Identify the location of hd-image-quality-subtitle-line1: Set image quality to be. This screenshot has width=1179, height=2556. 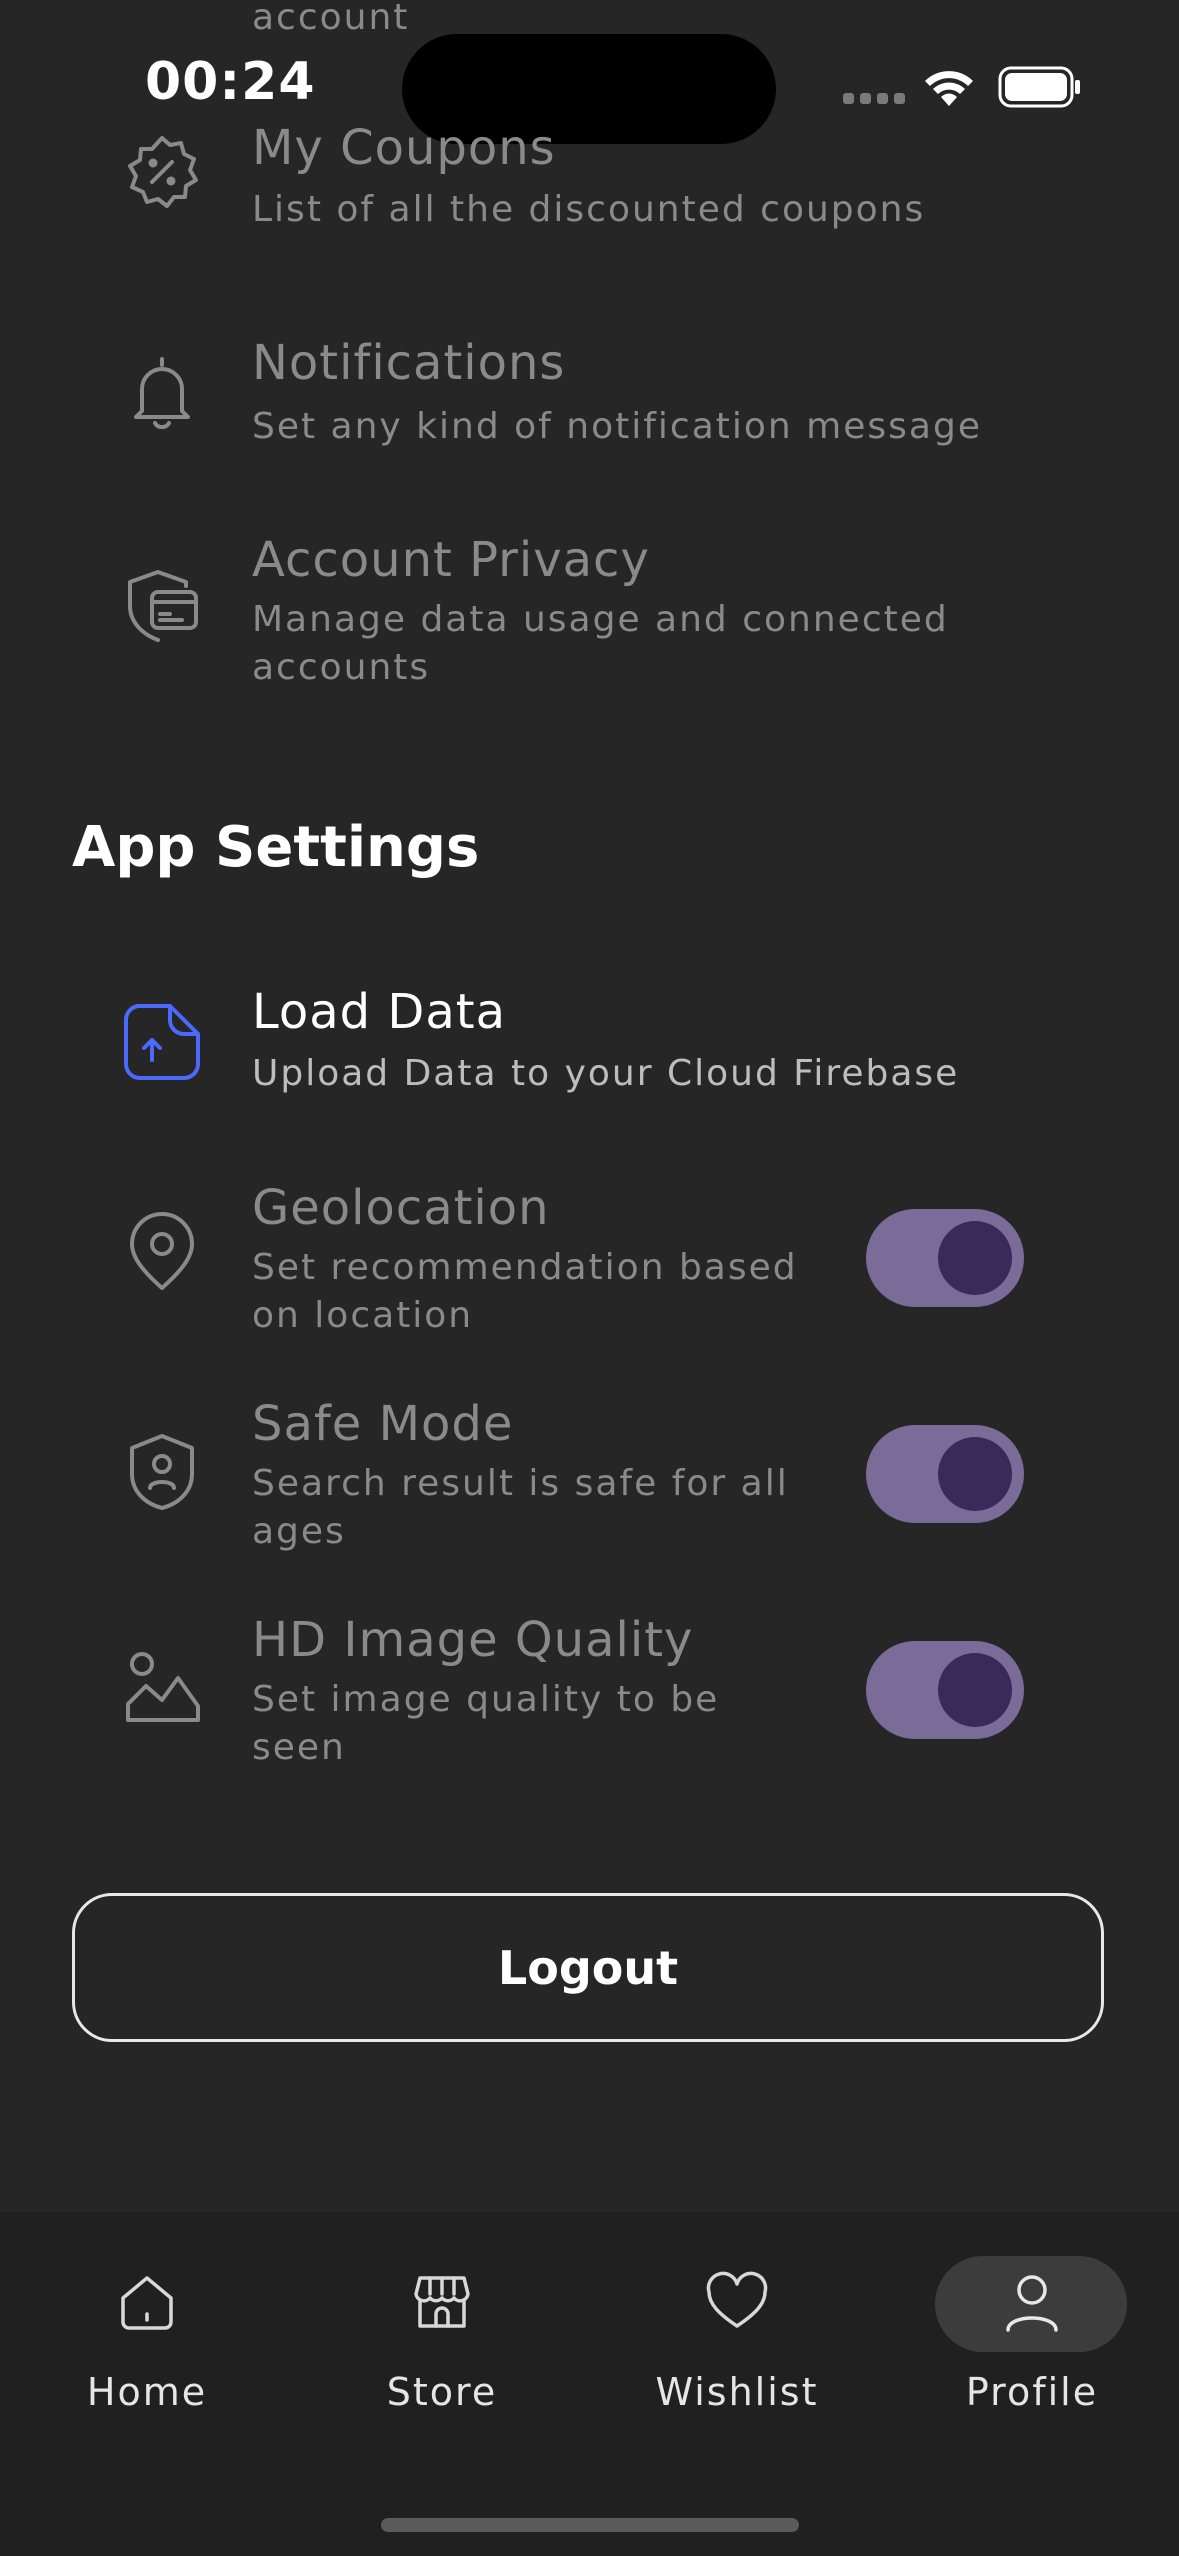
(486, 1699).